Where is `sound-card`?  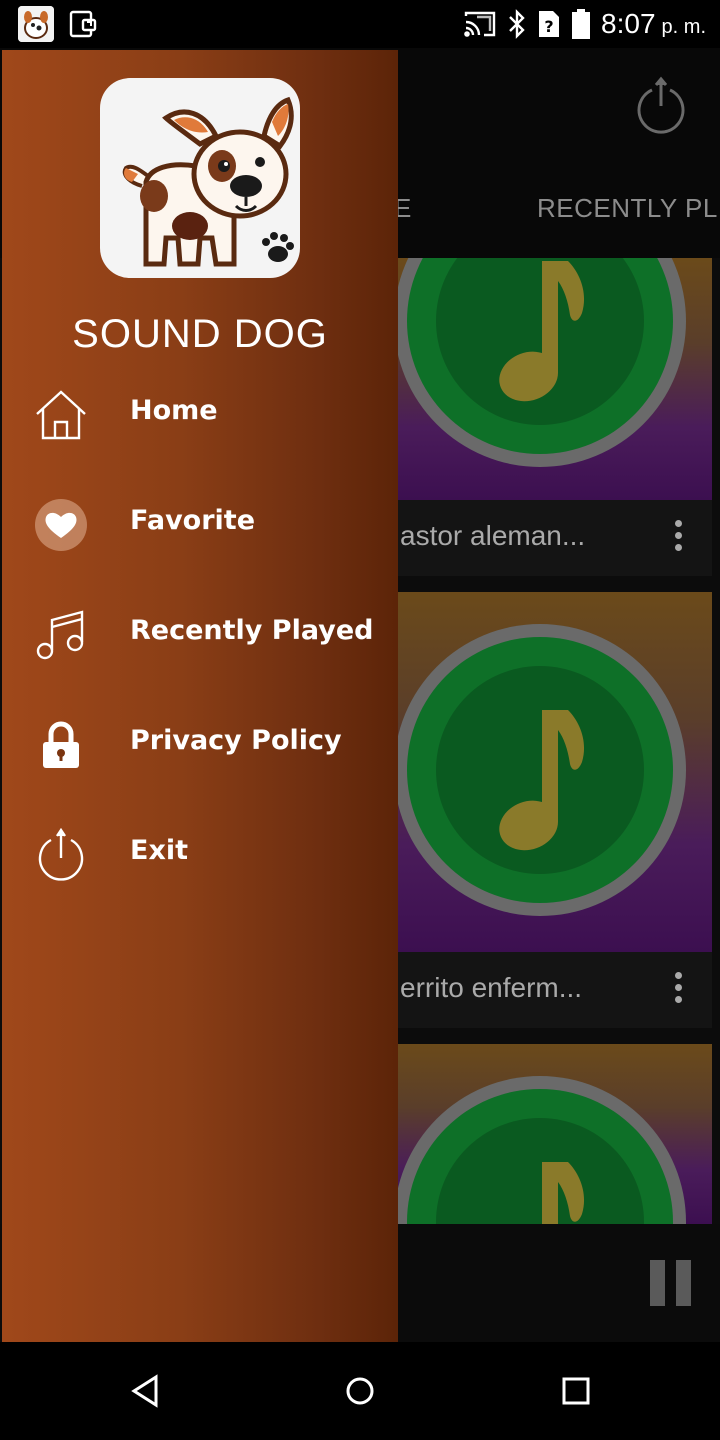
sound-card is located at coordinates (552, 1134).